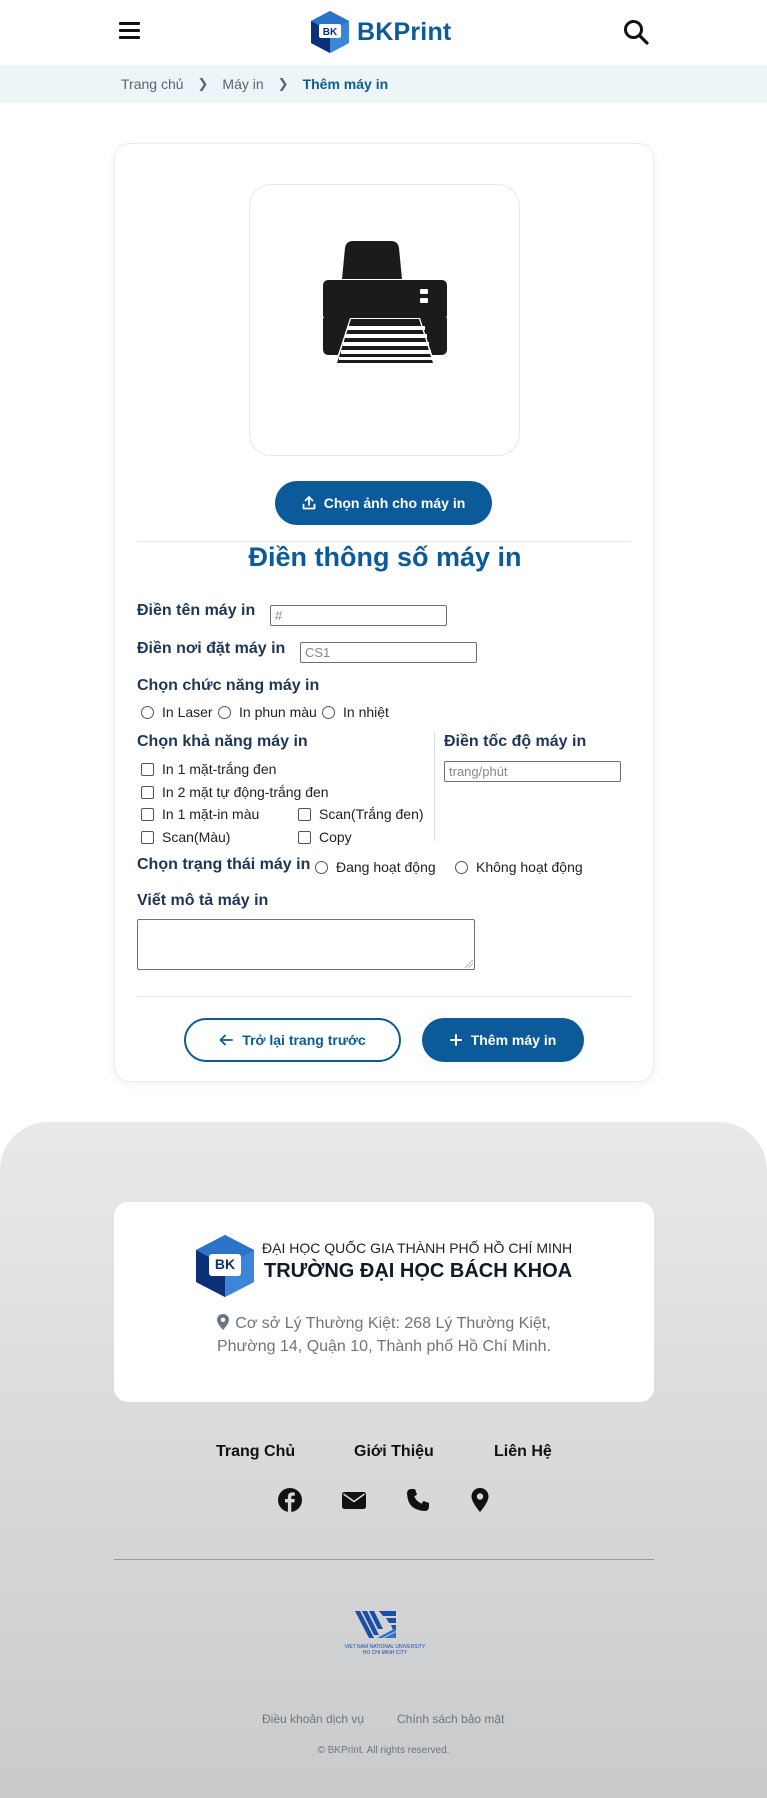 The height and width of the screenshot is (1798, 767). I want to click on hcmut-logo-icon: BK, so click(225, 1266).